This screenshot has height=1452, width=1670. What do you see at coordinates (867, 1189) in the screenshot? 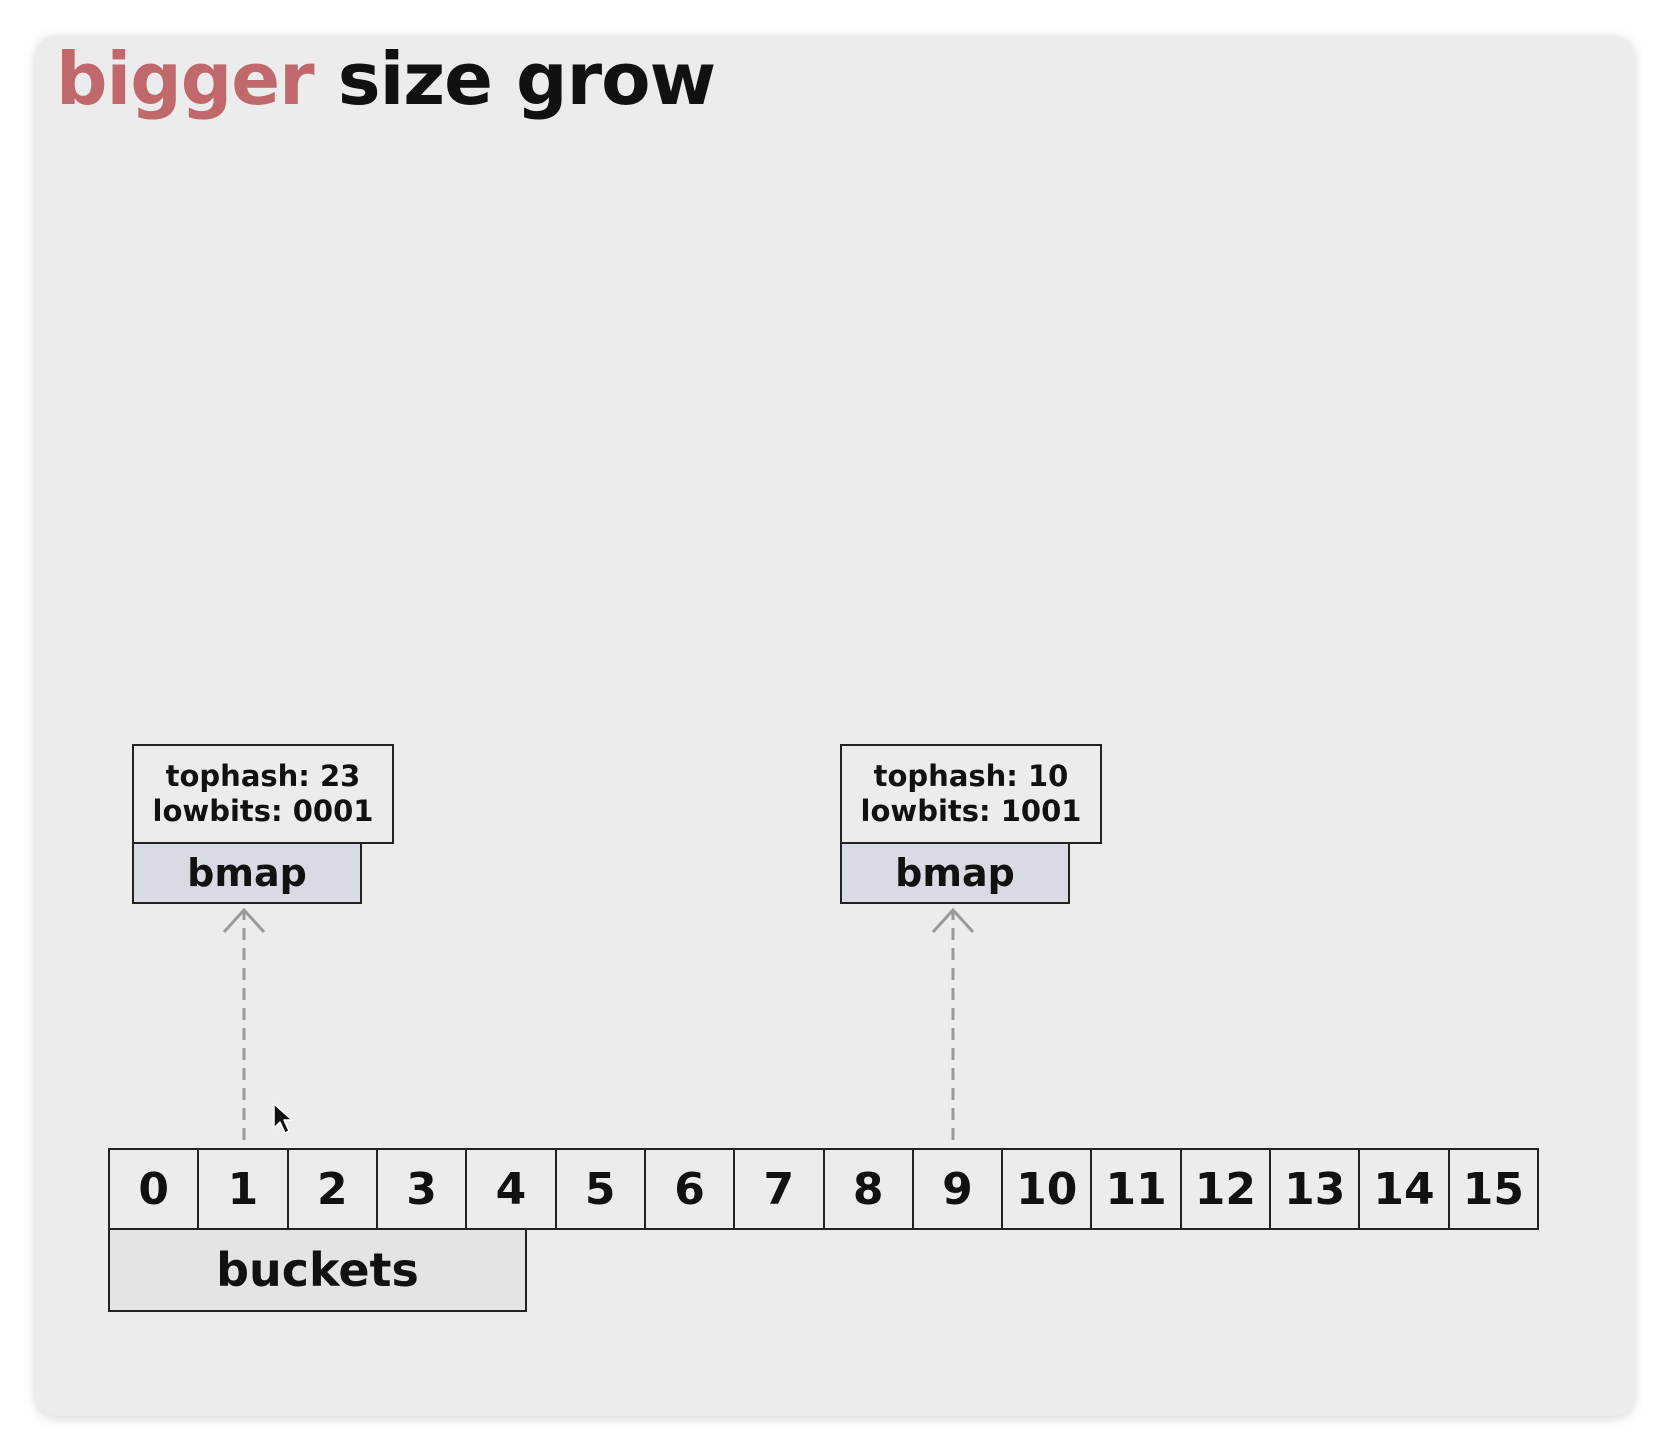
I see `bucket-cell-8: 8` at bounding box center [867, 1189].